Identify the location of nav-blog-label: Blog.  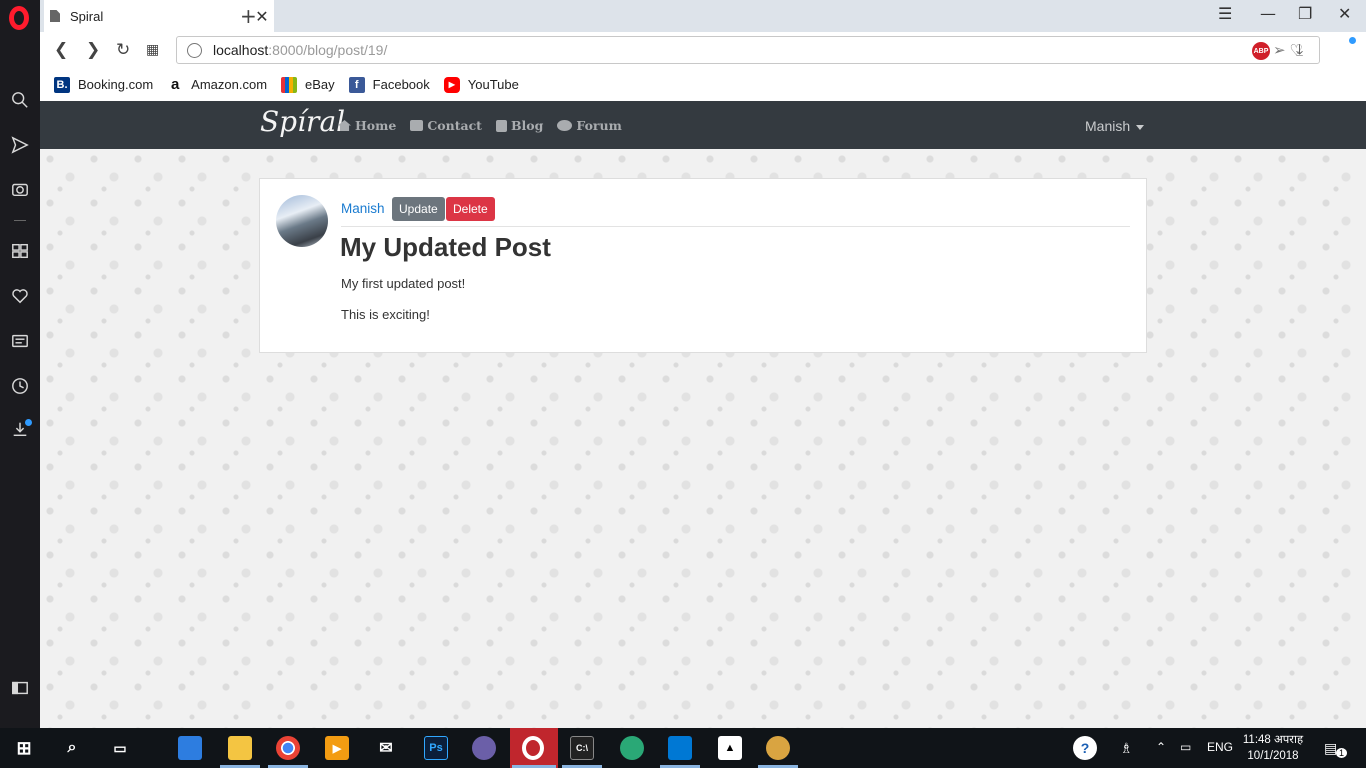
(527, 125).